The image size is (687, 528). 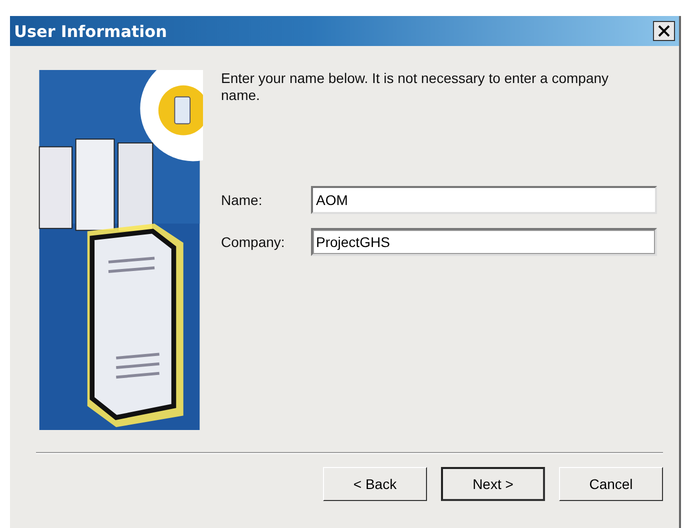 I want to click on field-label: Company:, so click(x=253, y=242).